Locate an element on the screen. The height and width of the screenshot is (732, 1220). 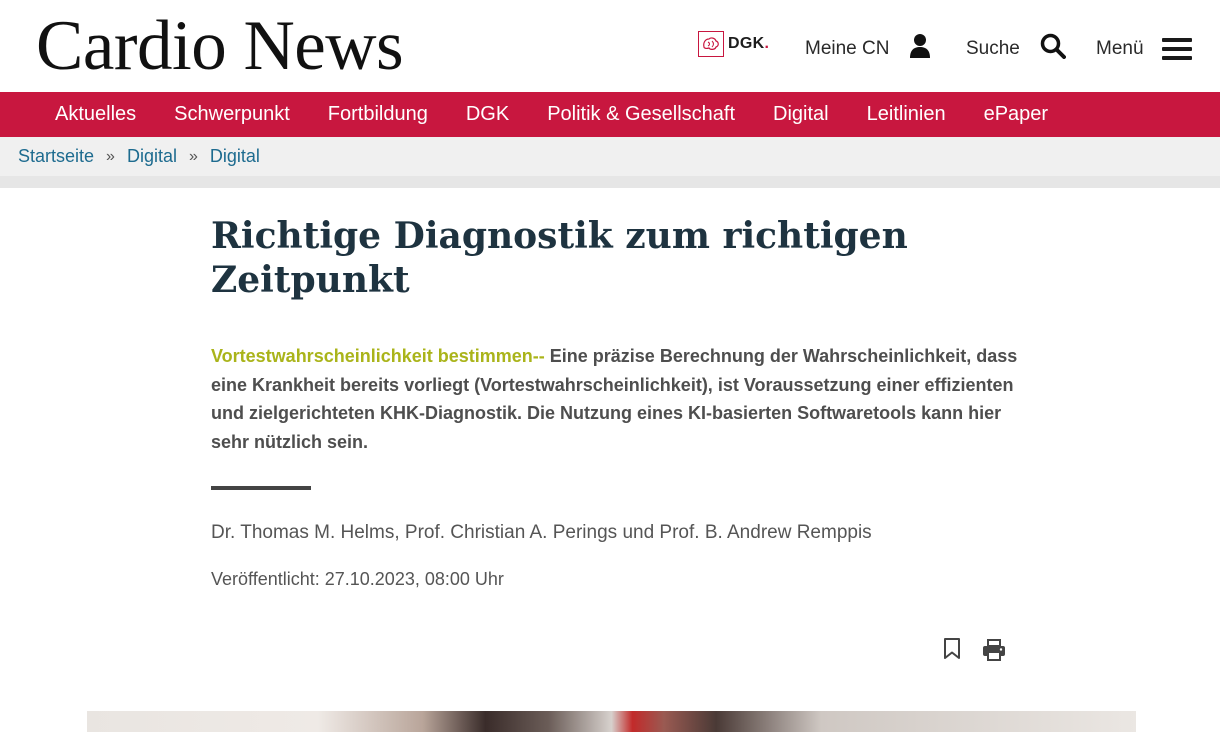
dgk-logo-text: DGK. is located at coordinates (749, 43).